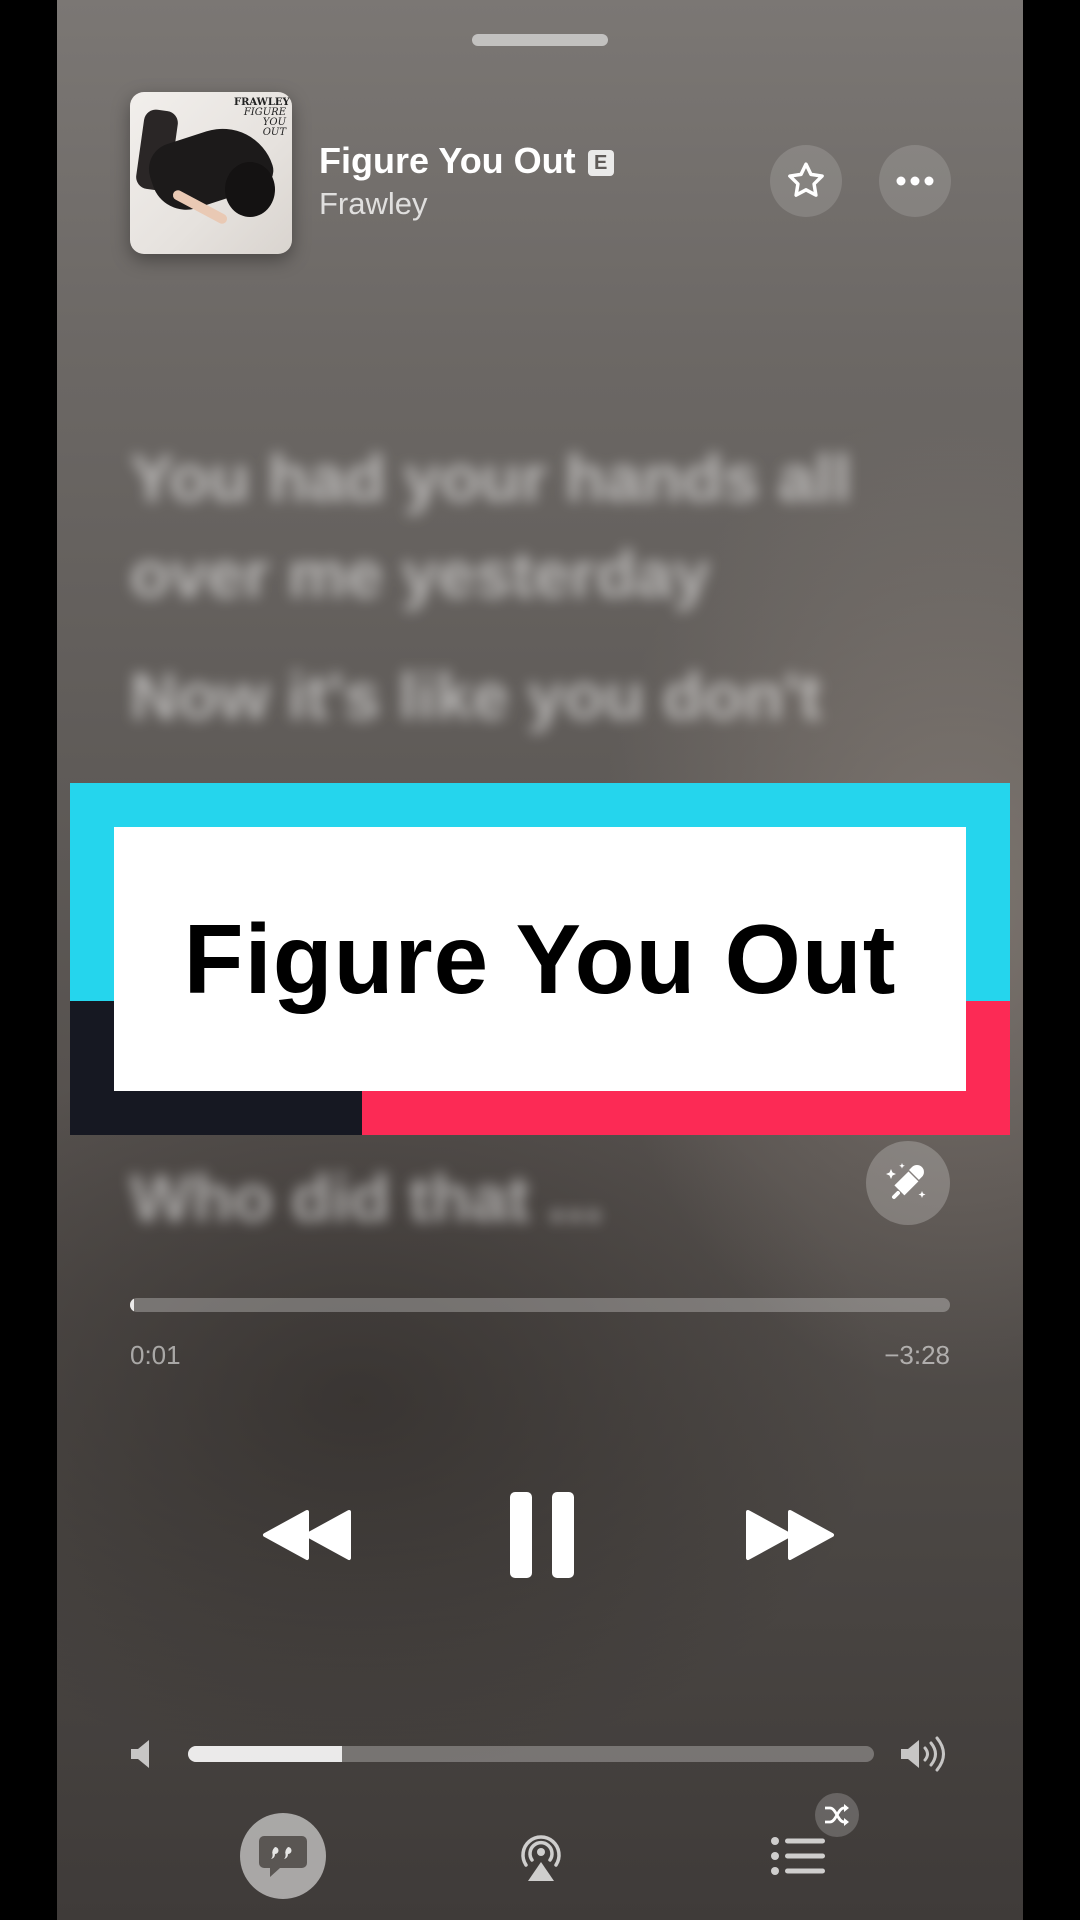 Image resolution: width=1080 pixels, height=1920 pixels. What do you see at coordinates (600, 163) in the screenshot?
I see `explicit-badge: E` at bounding box center [600, 163].